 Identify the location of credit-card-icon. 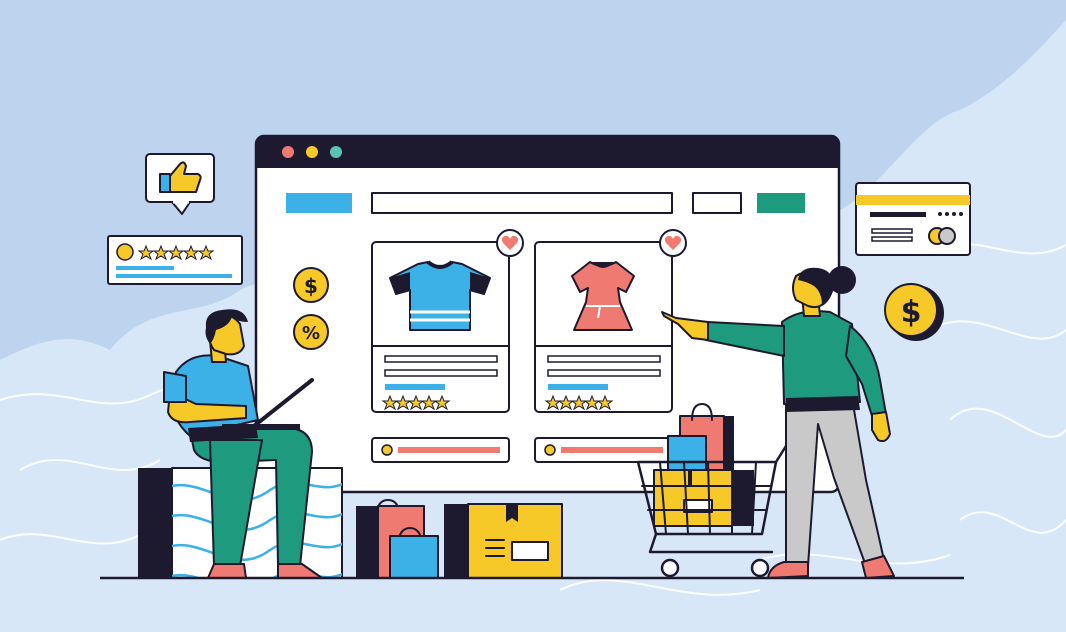
(913, 219).